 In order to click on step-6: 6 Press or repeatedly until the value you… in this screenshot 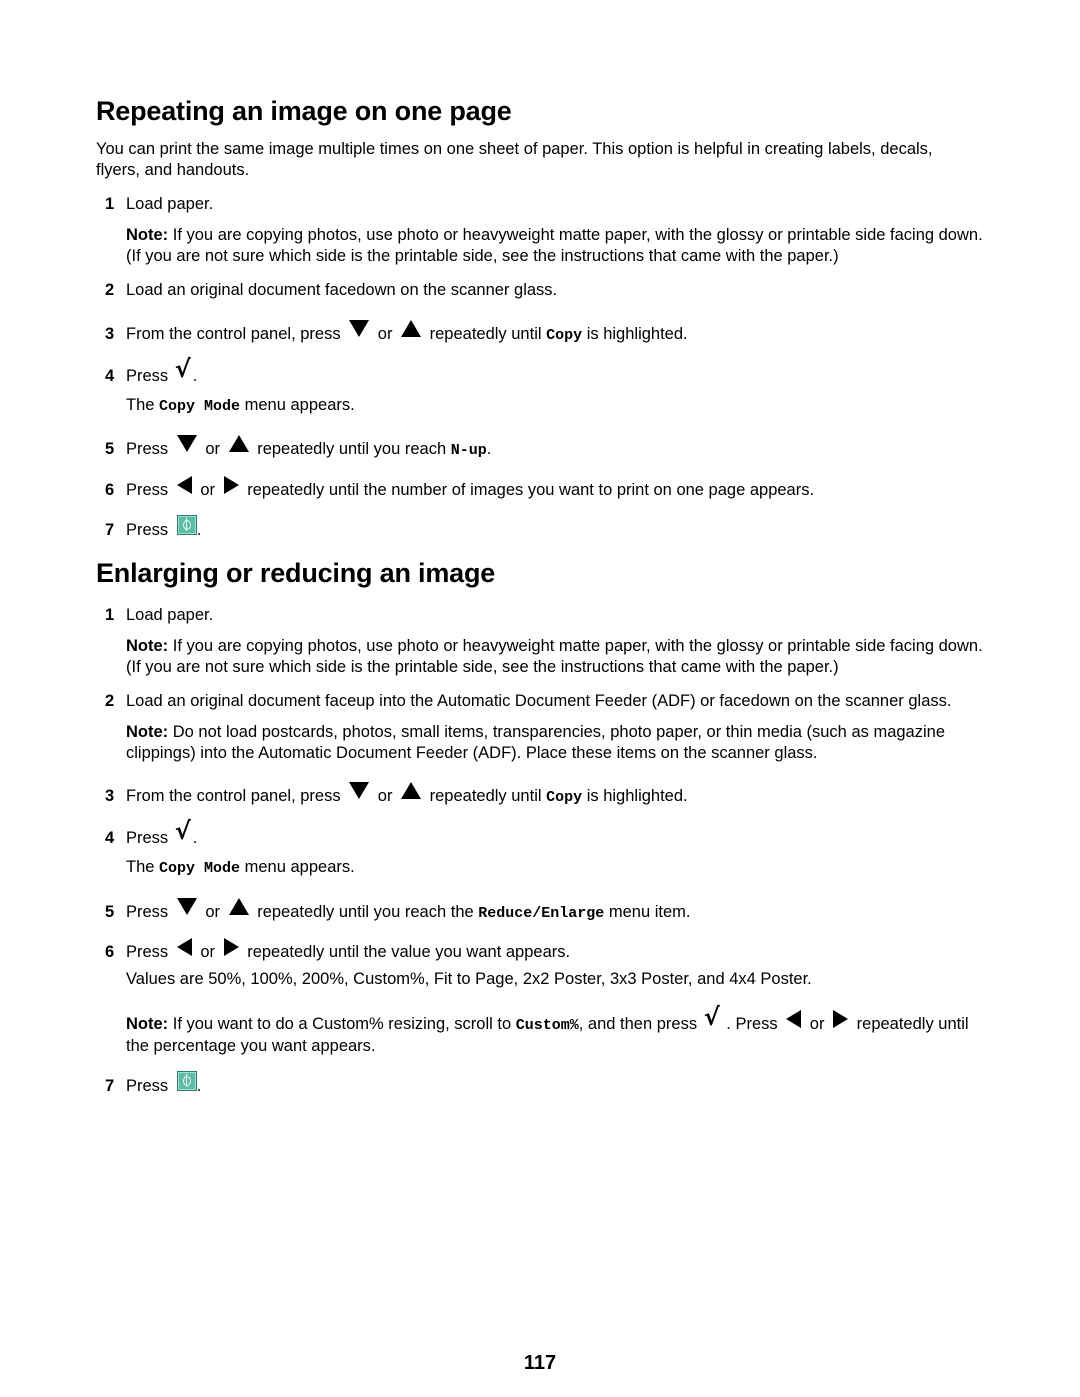, I will do `click(337, 950)`.